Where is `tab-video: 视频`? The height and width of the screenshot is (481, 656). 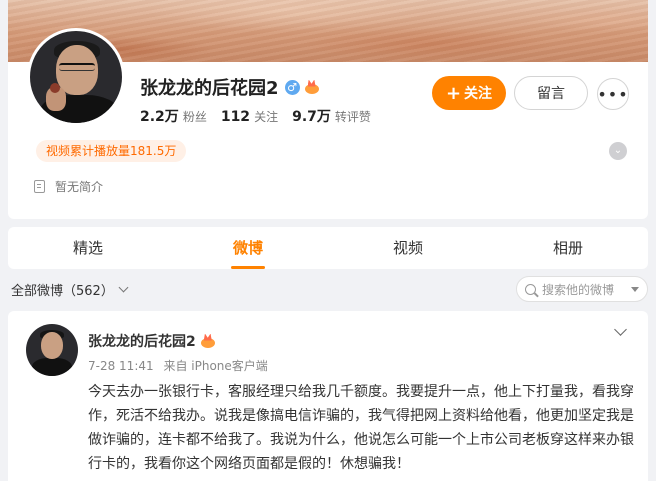
tab-video: 视频 is located at coordinates (408, 248).